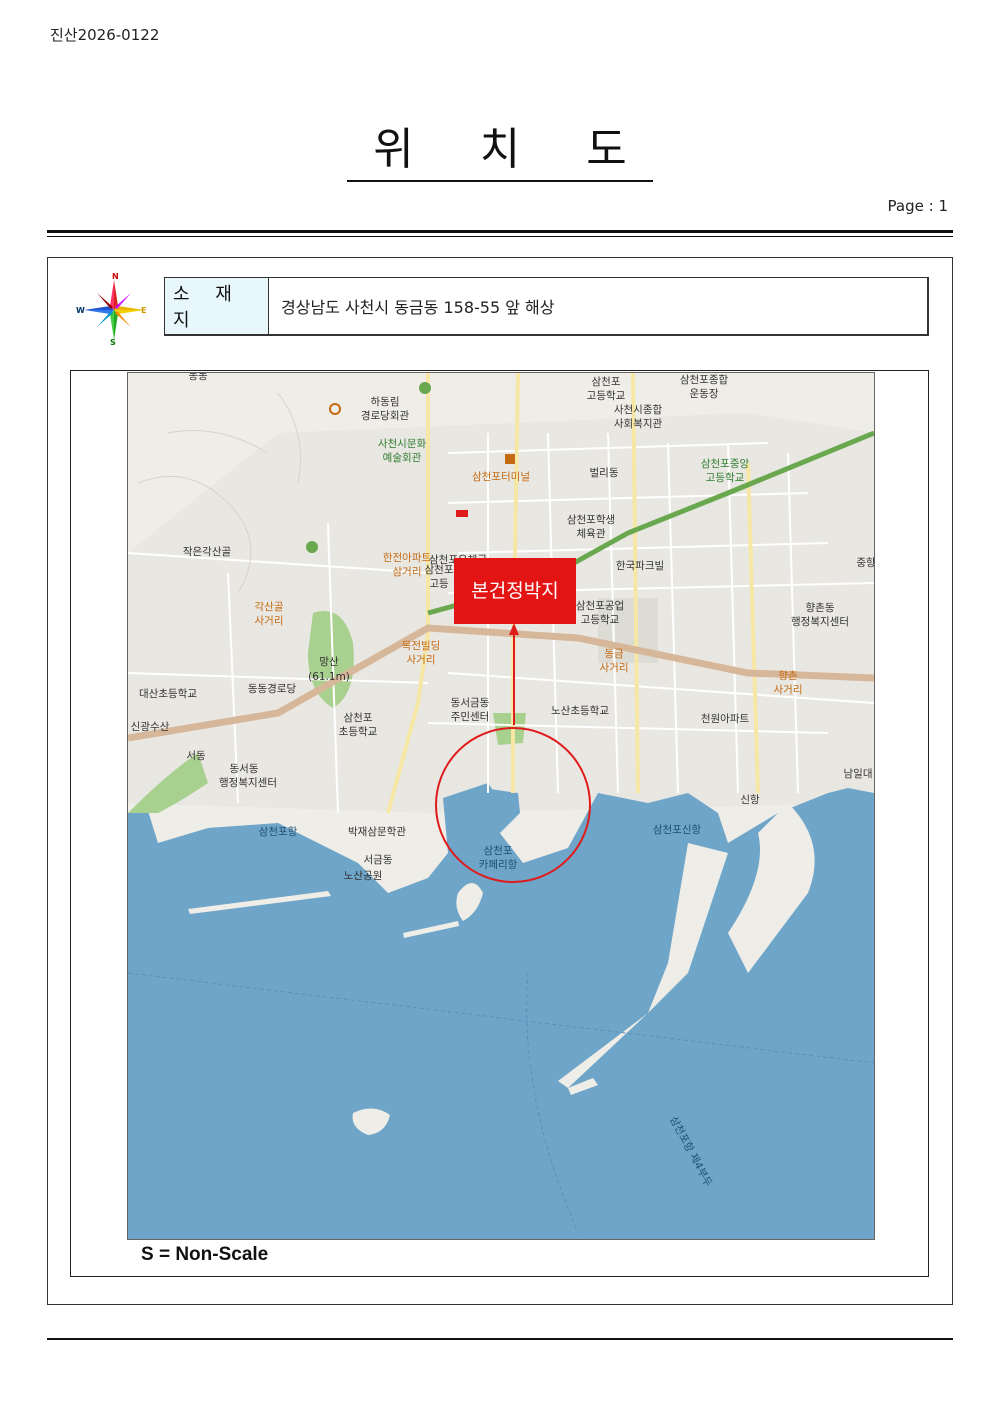  Describe the element at coordinates (168, 694) in the screenshot. I see `map-place-label: 대산초등학교` at that location.